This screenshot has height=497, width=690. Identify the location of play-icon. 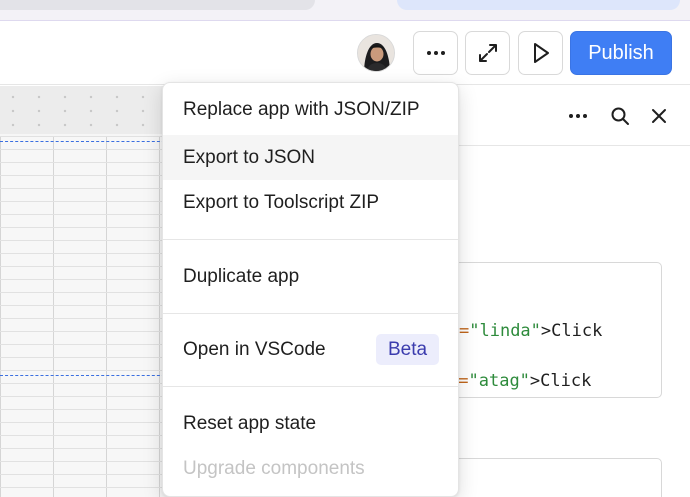
(541, 53).